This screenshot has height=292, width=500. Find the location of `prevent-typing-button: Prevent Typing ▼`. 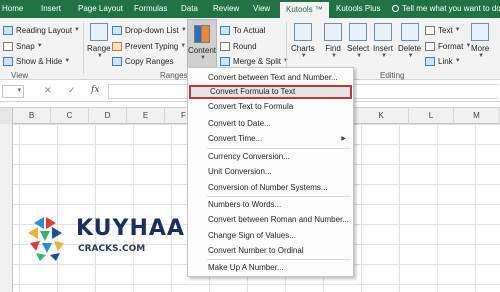

prevent-typing-button: Prevent Typing ▼ is located at coordinates (149, 46).